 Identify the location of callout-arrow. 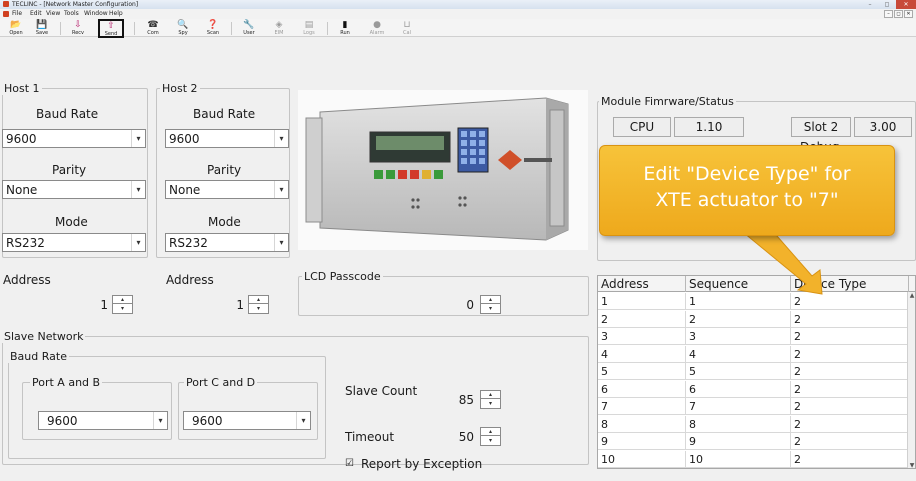
(779, 261).